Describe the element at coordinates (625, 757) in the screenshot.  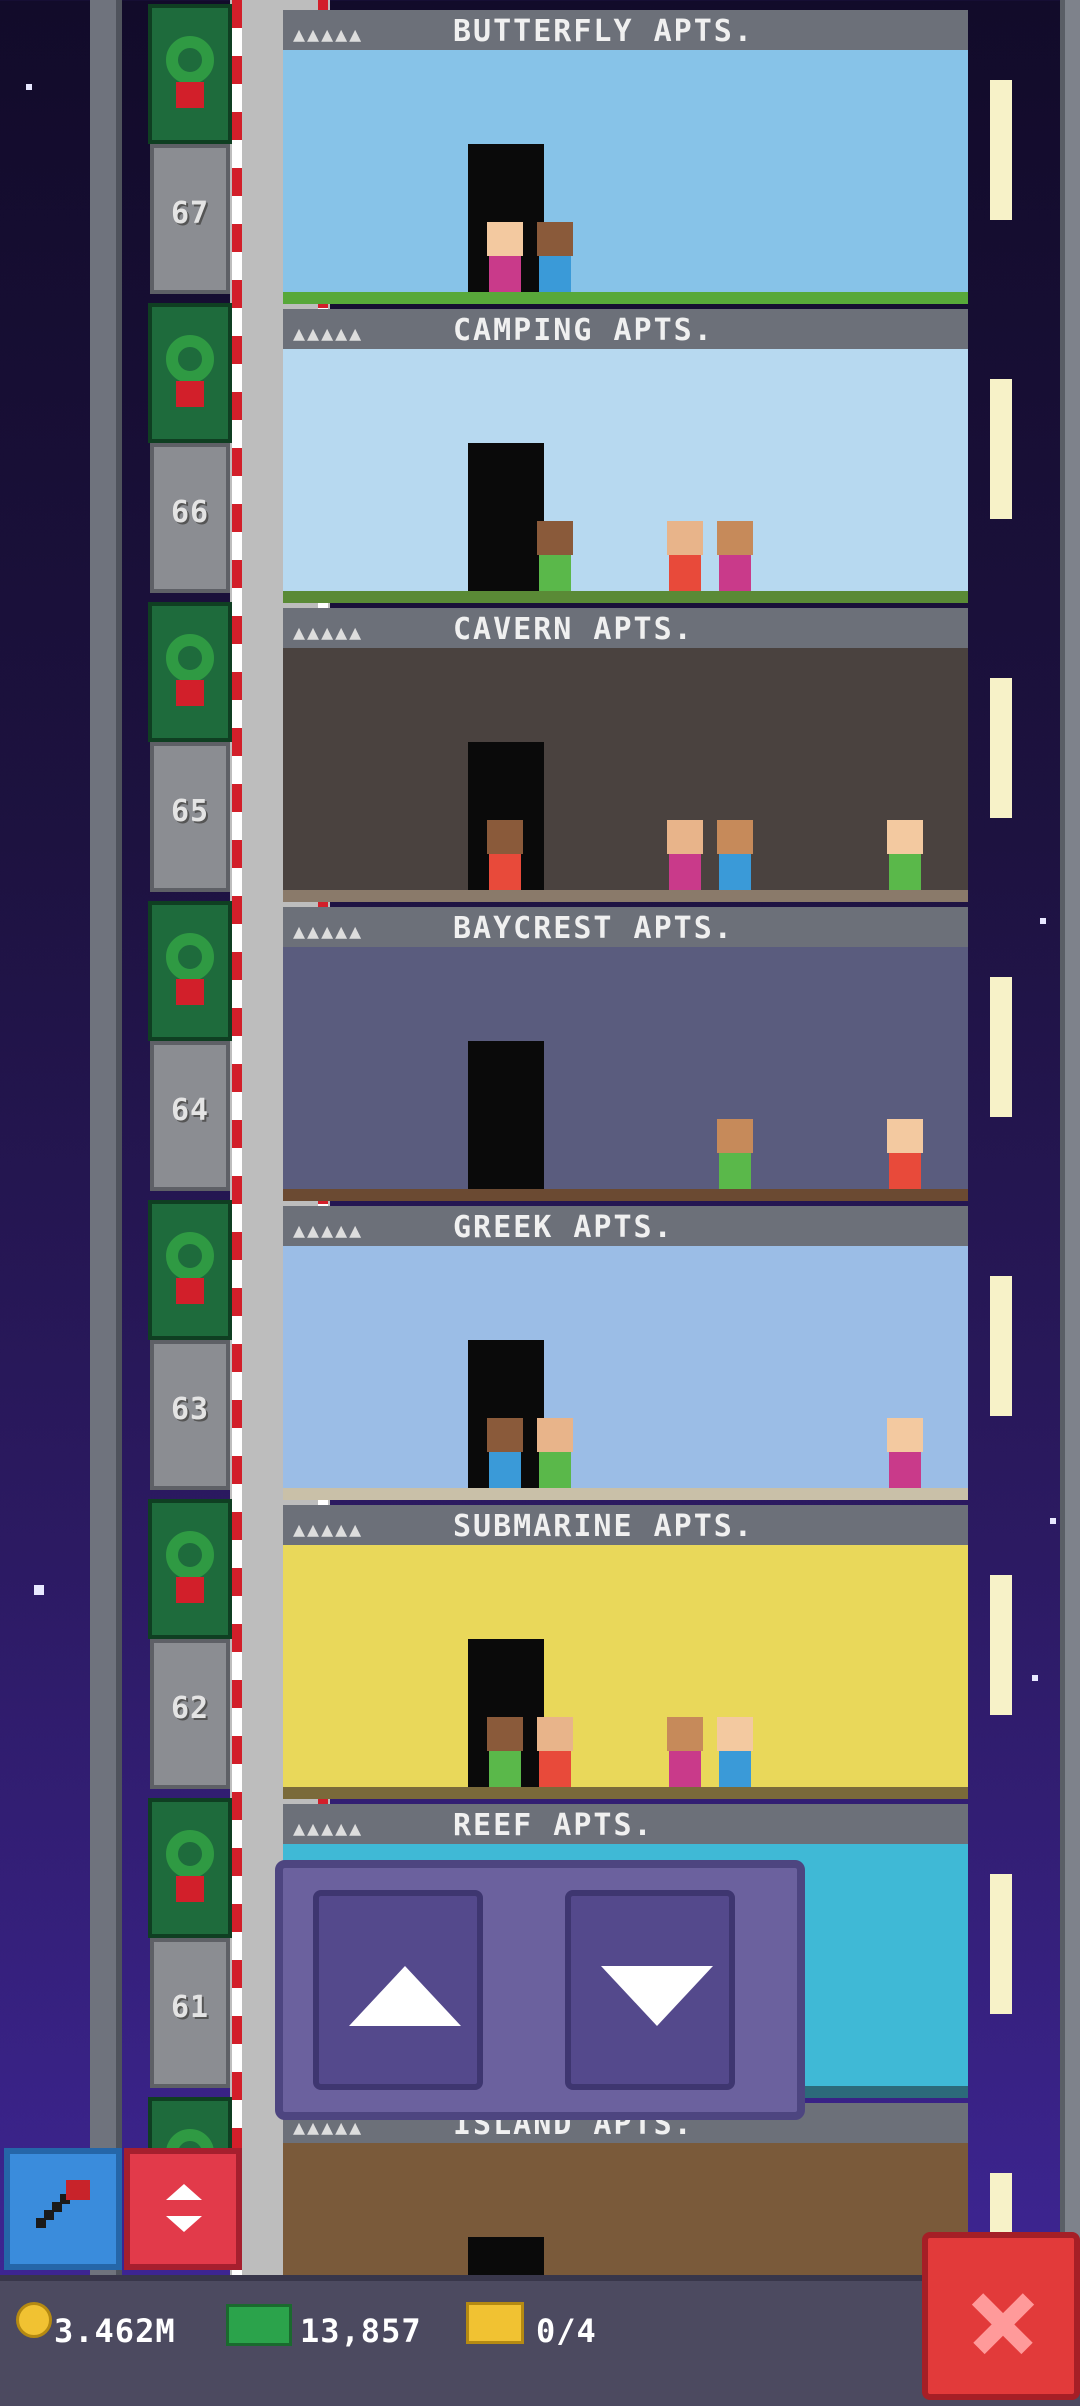
I see `floor: ▲▲▲▲▲ CAVERN APTS.` at that location.